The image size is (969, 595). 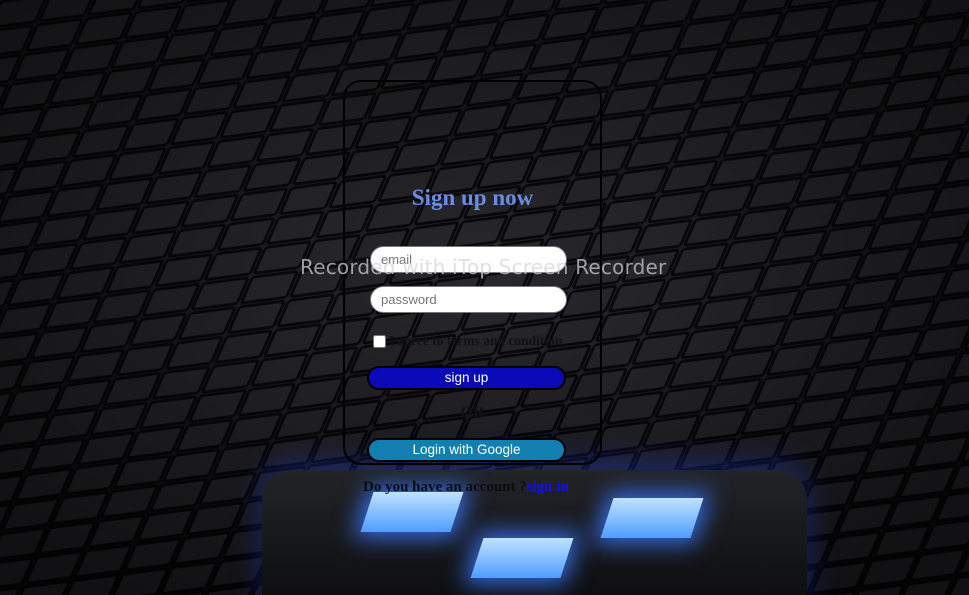 I want to click on email-input, so click(x=468, y=259).